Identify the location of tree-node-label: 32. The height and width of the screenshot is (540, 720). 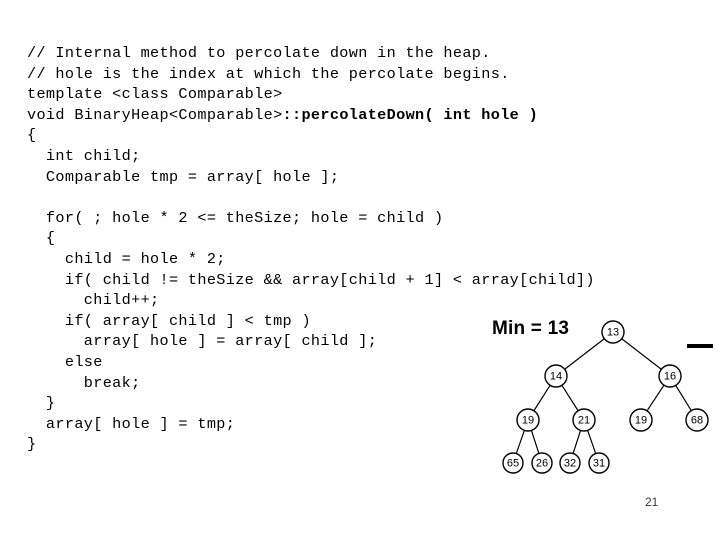
(570, 464).